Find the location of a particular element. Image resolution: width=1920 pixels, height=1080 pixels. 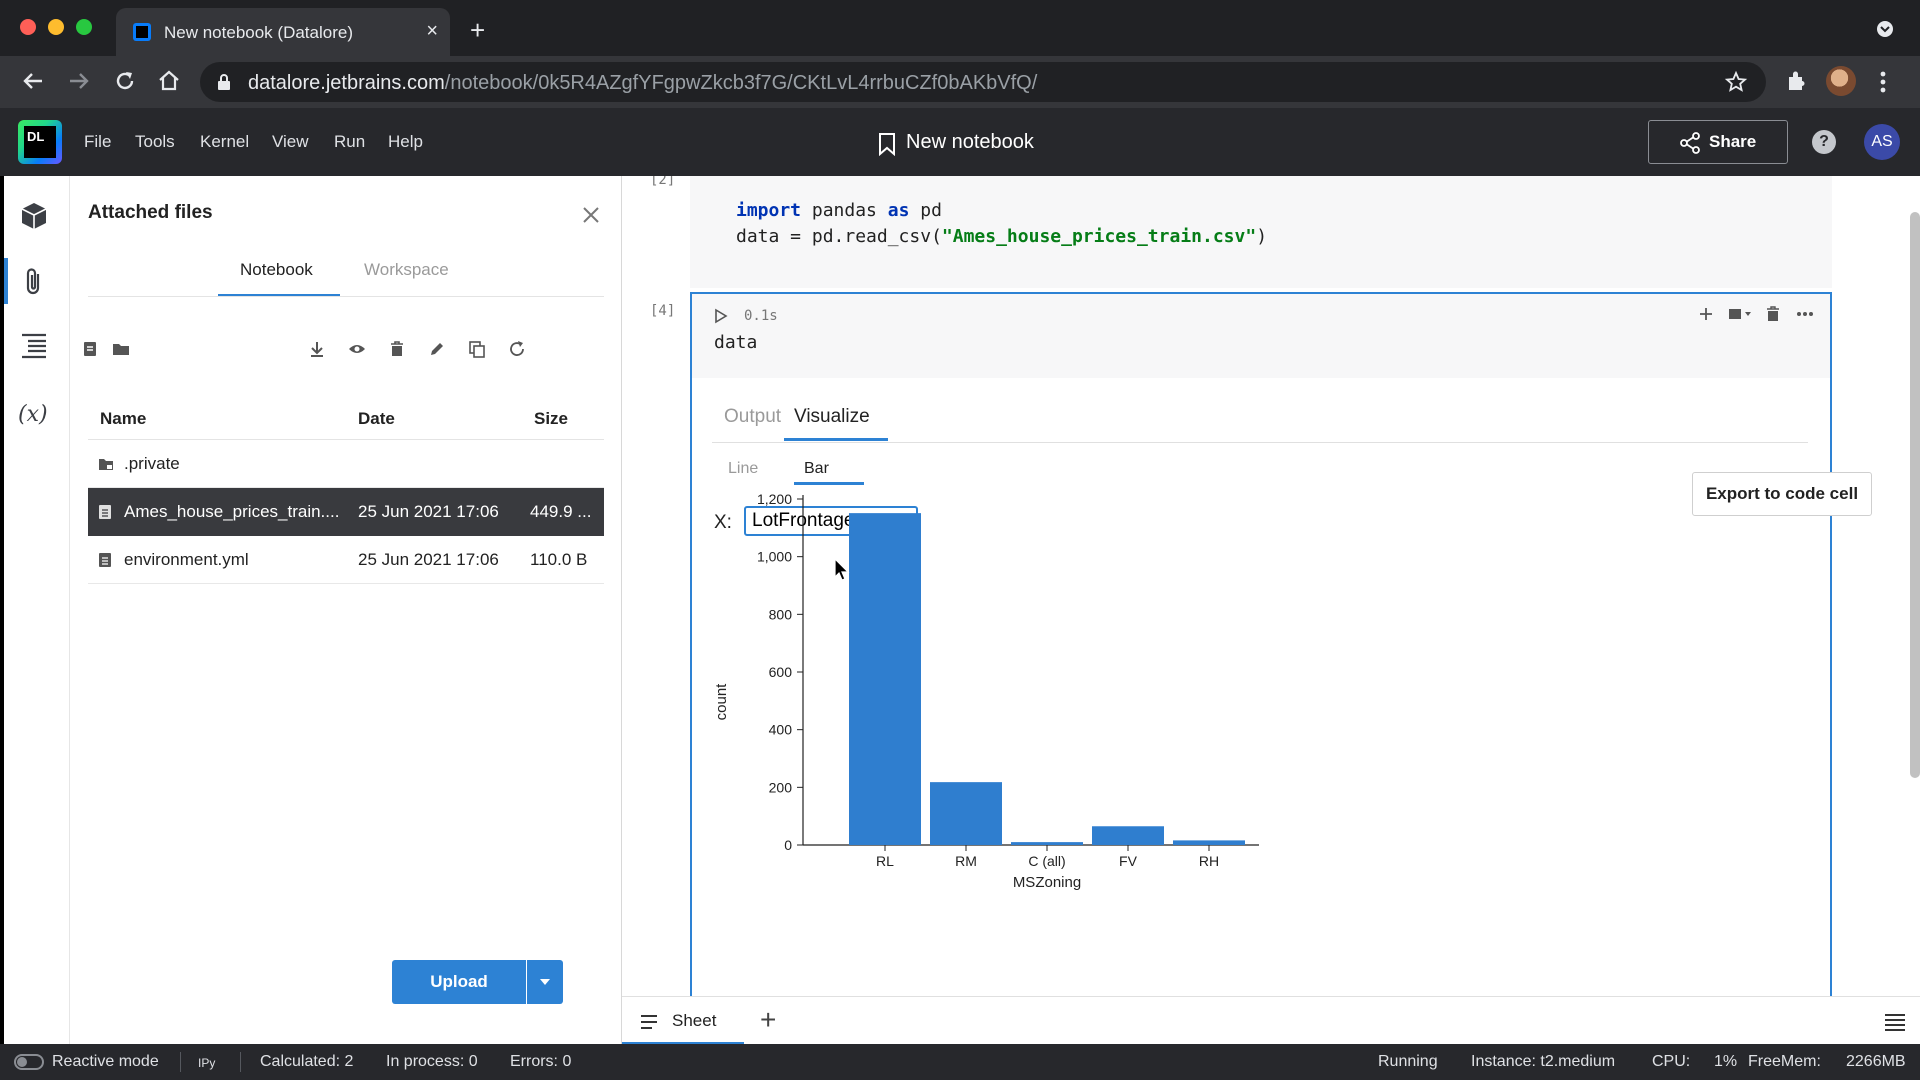

bar-rl is located at coordinates (885, 679).